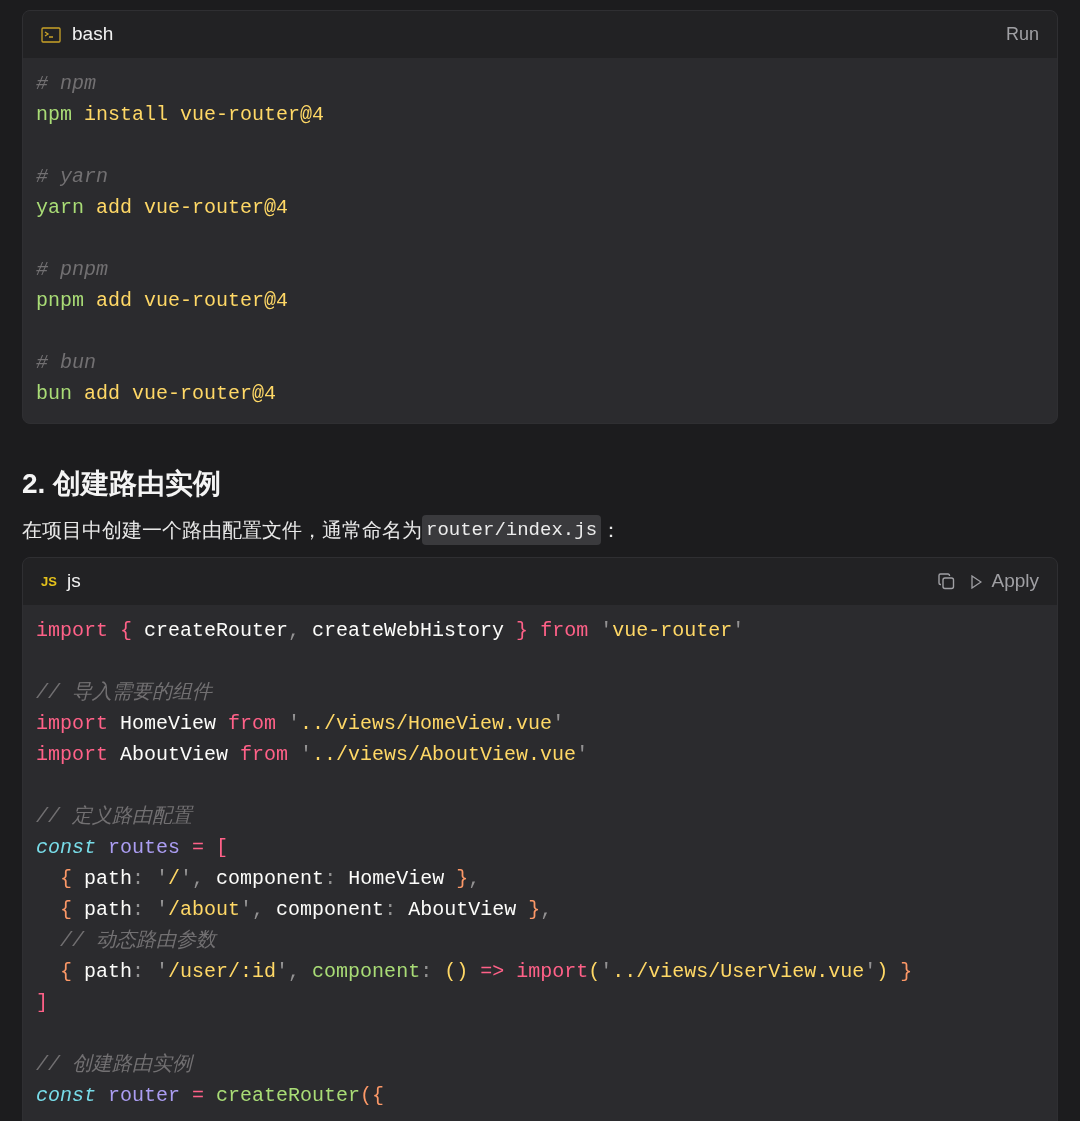 Image resolution: width=1080 pixels, height=1121 pixels. What do you see at coordinates (390, 631) in the screenshot?
I see `code-line: import { createRouter, createWebHistory } from 'vue-router'` at bounding box center [390, 631].